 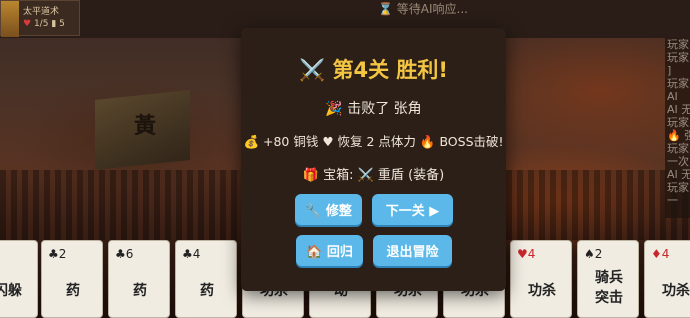 What do you see at coordinates (541, 279) in the screenshot?
I see `hand-card: ♥4 功杀` at bounding box center [541, 279].